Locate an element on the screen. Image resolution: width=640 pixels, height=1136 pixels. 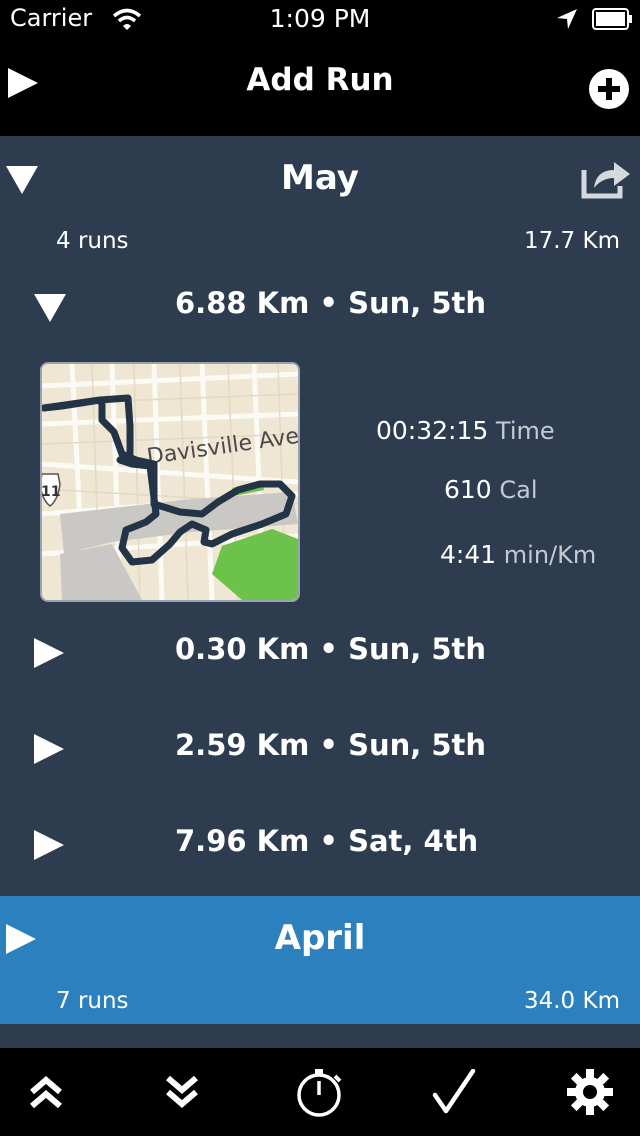
run-time-value: 00:32:15 is located at coordinates (432, 430).